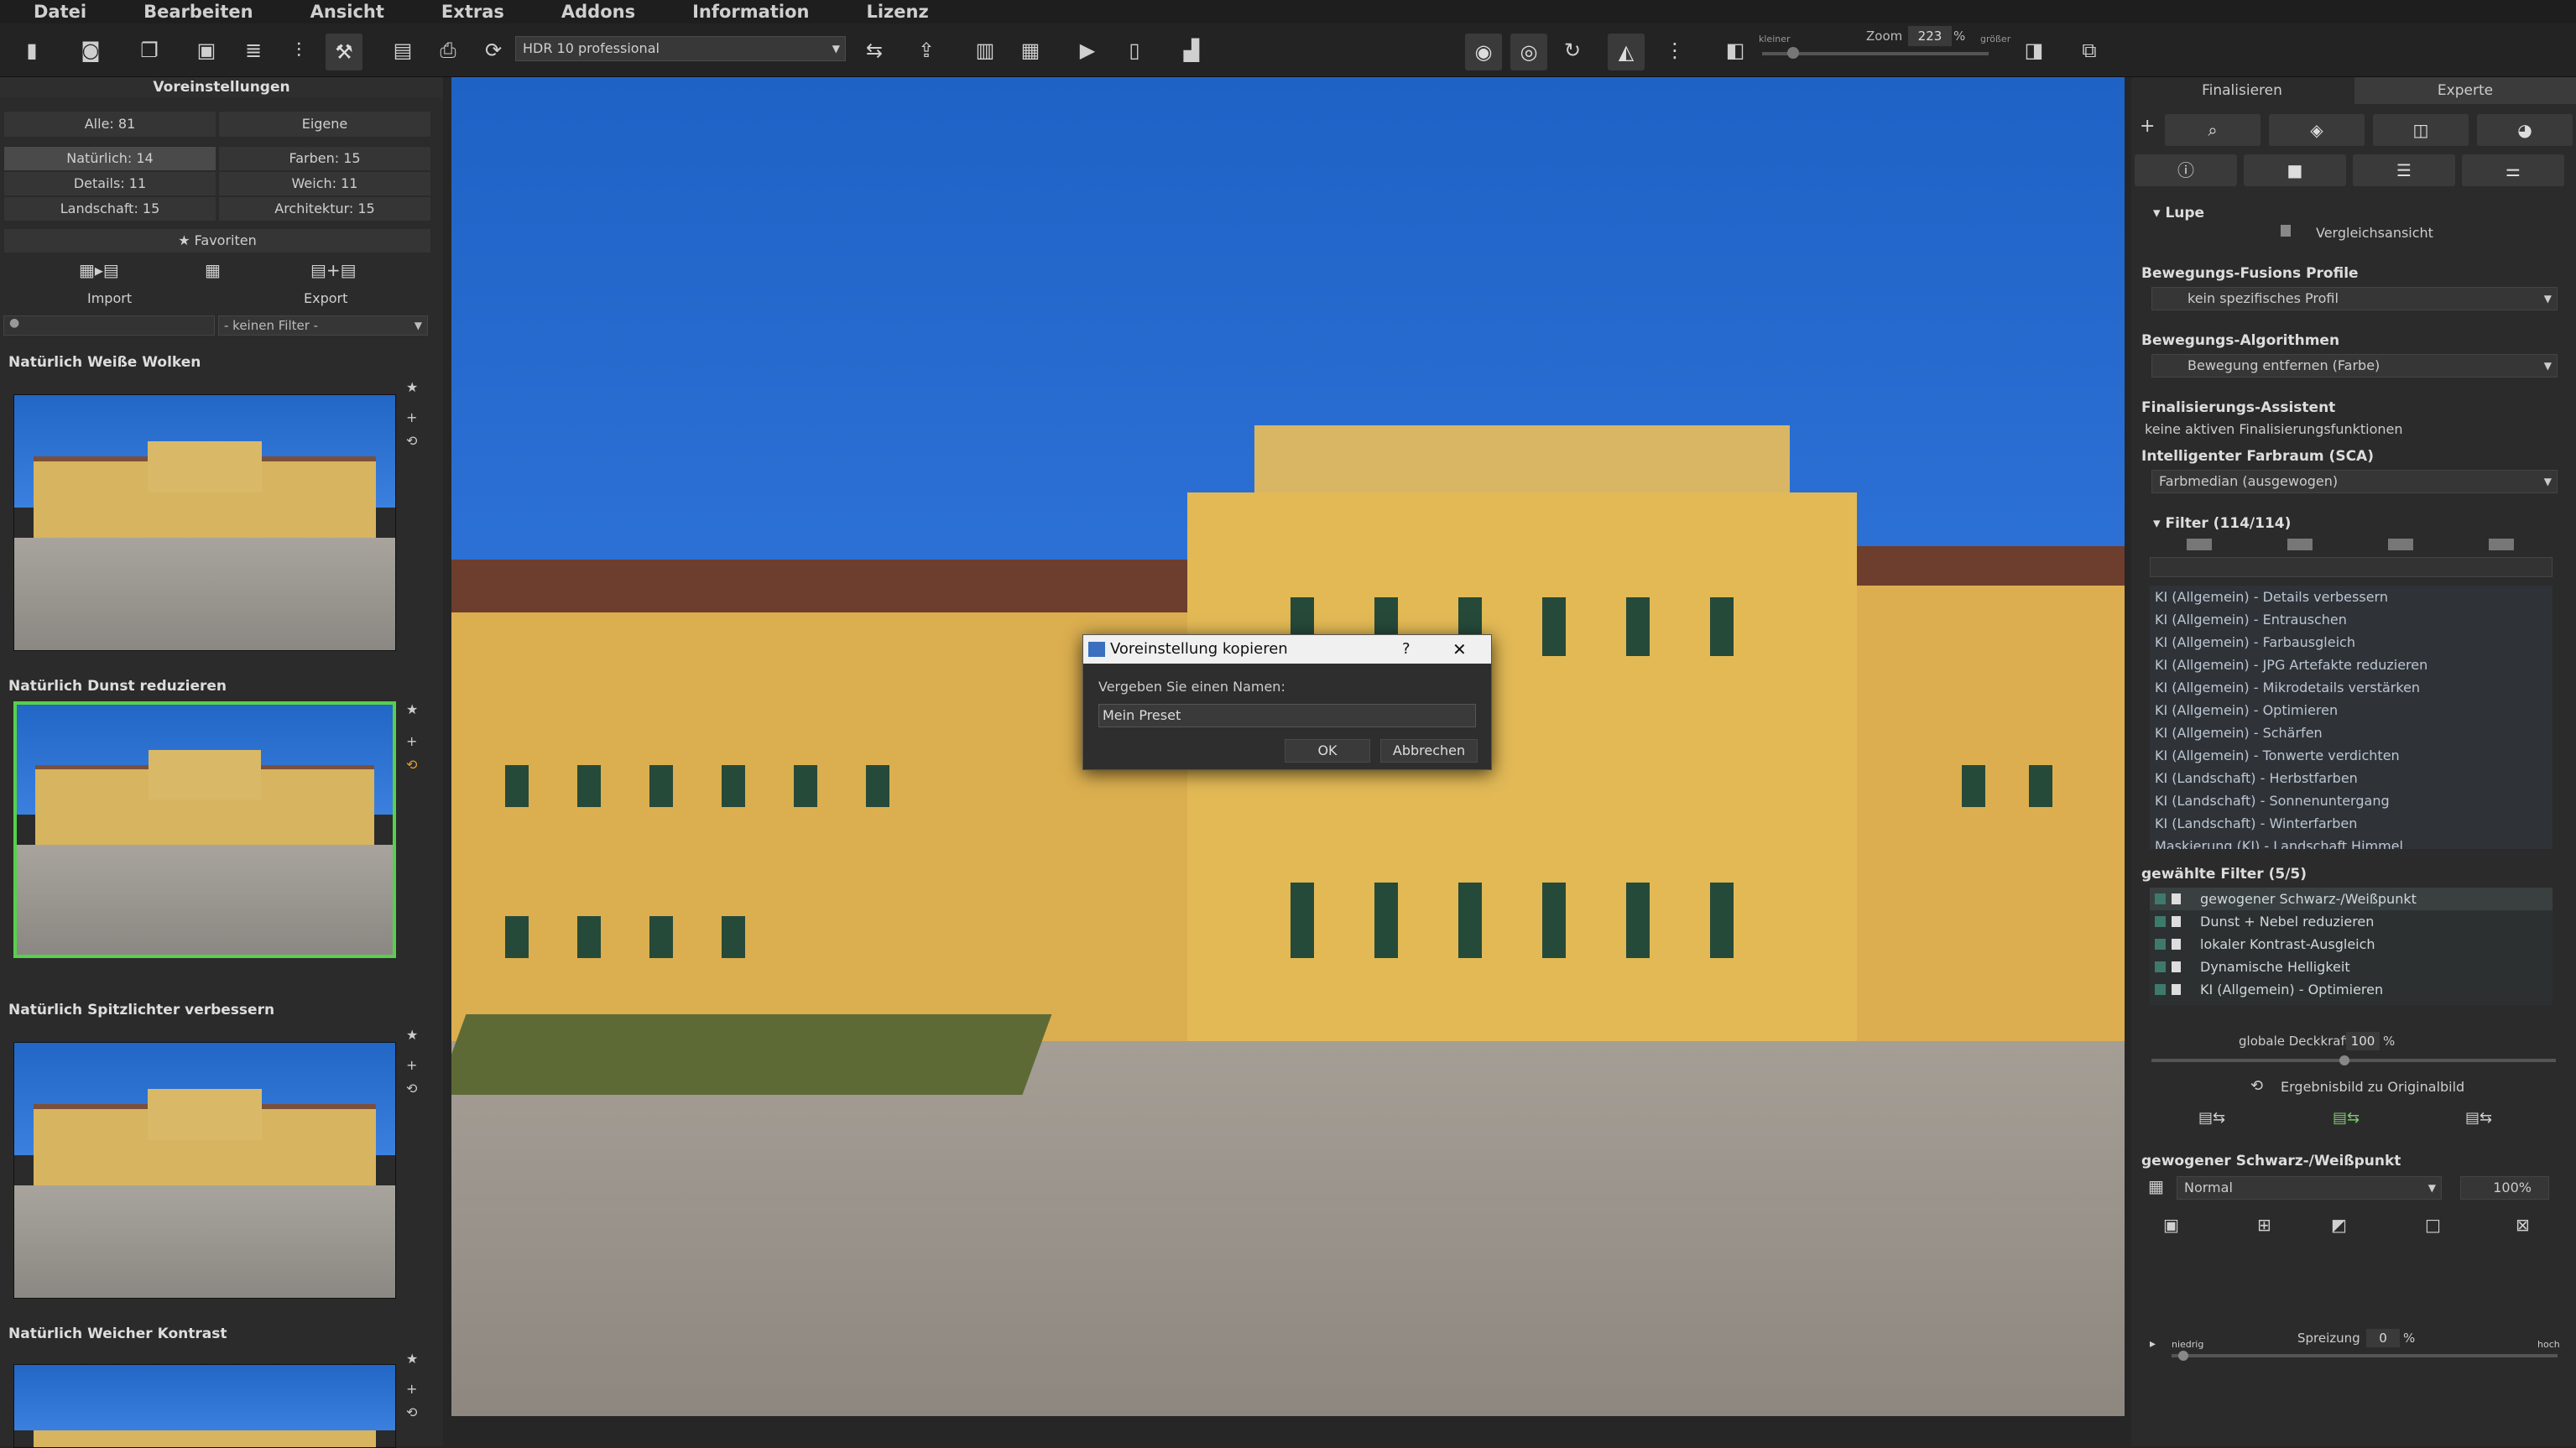 This screenshot has width=2576, height=1448. Describe the element at coordinates (2351, 842) in the screenshot. I see `list-item: Maskierung (KI) - Landschaft Himmel` at that location.